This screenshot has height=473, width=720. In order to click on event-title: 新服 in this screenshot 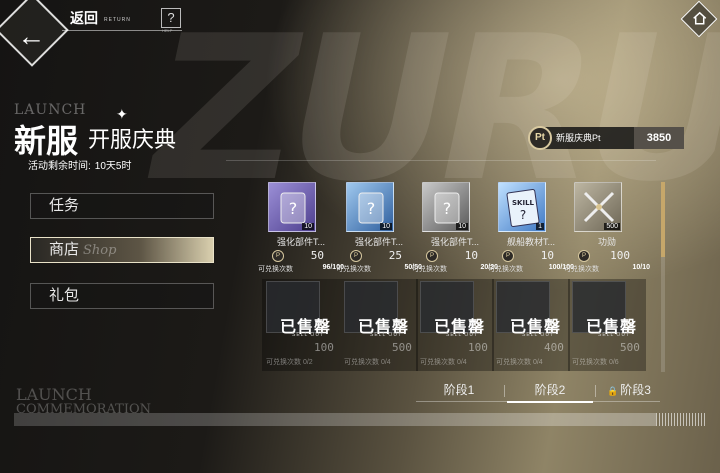, I will do `click(46, 141)`.